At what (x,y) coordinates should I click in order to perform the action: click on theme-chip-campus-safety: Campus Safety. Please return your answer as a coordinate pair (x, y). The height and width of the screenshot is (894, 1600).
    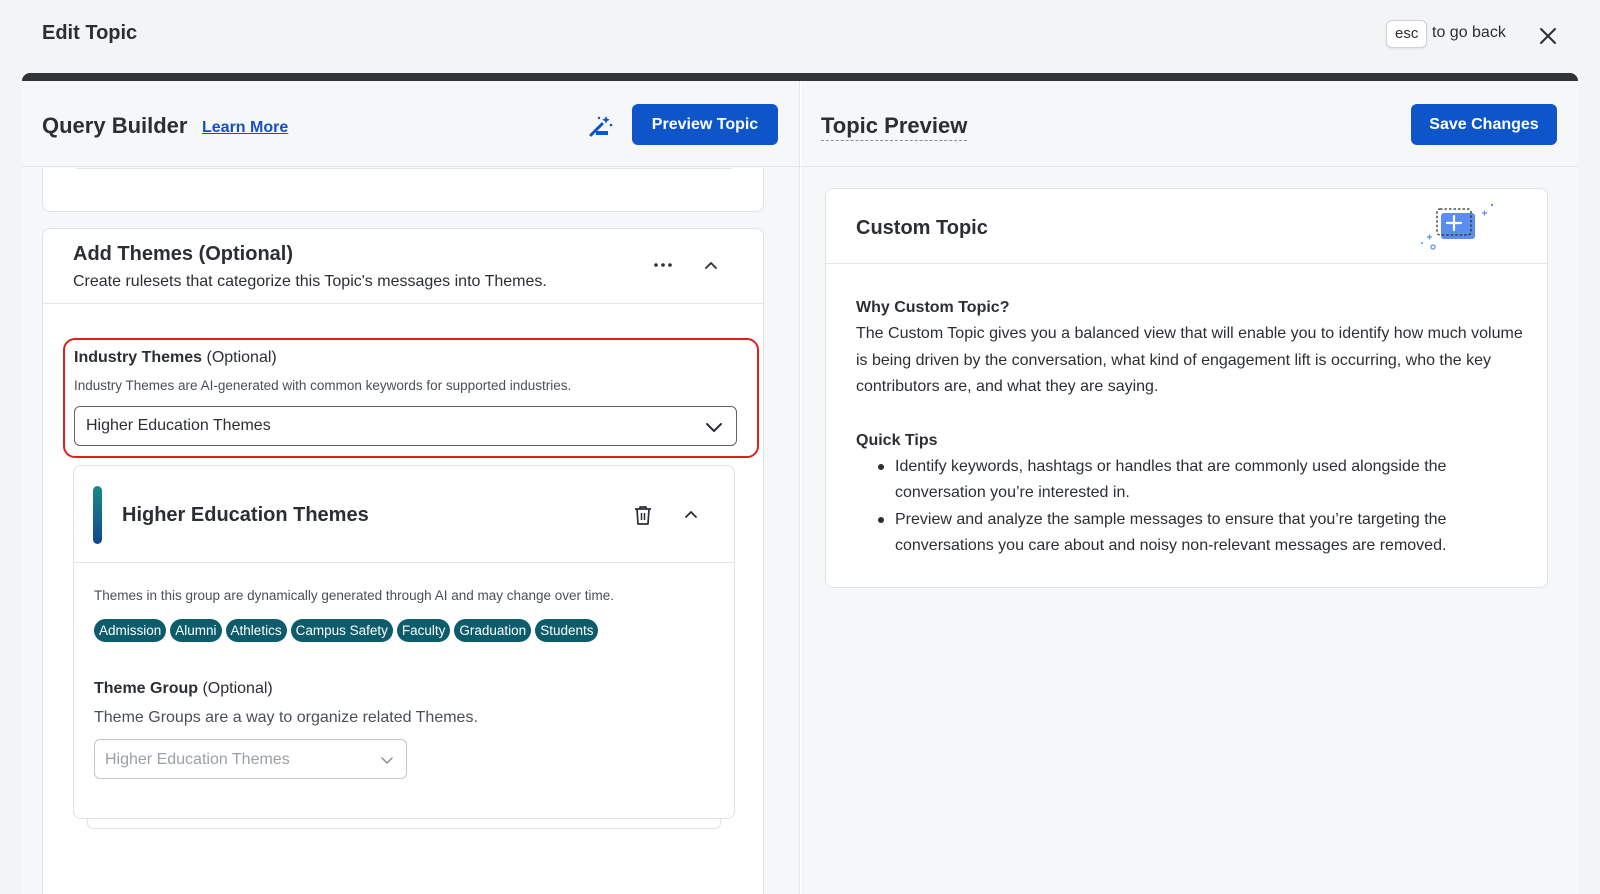
    Looking at the image, I should click on (341, 630).